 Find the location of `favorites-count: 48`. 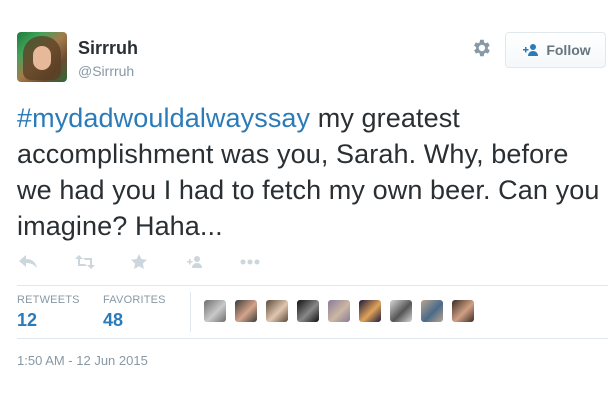

favorites-count: 48 is located at coordinates (113, 320).